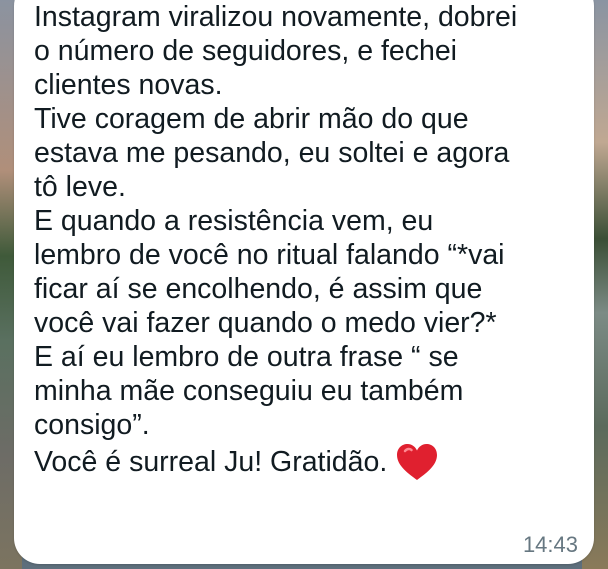  I want to click on message-line: consigo”., so click(92, 425).